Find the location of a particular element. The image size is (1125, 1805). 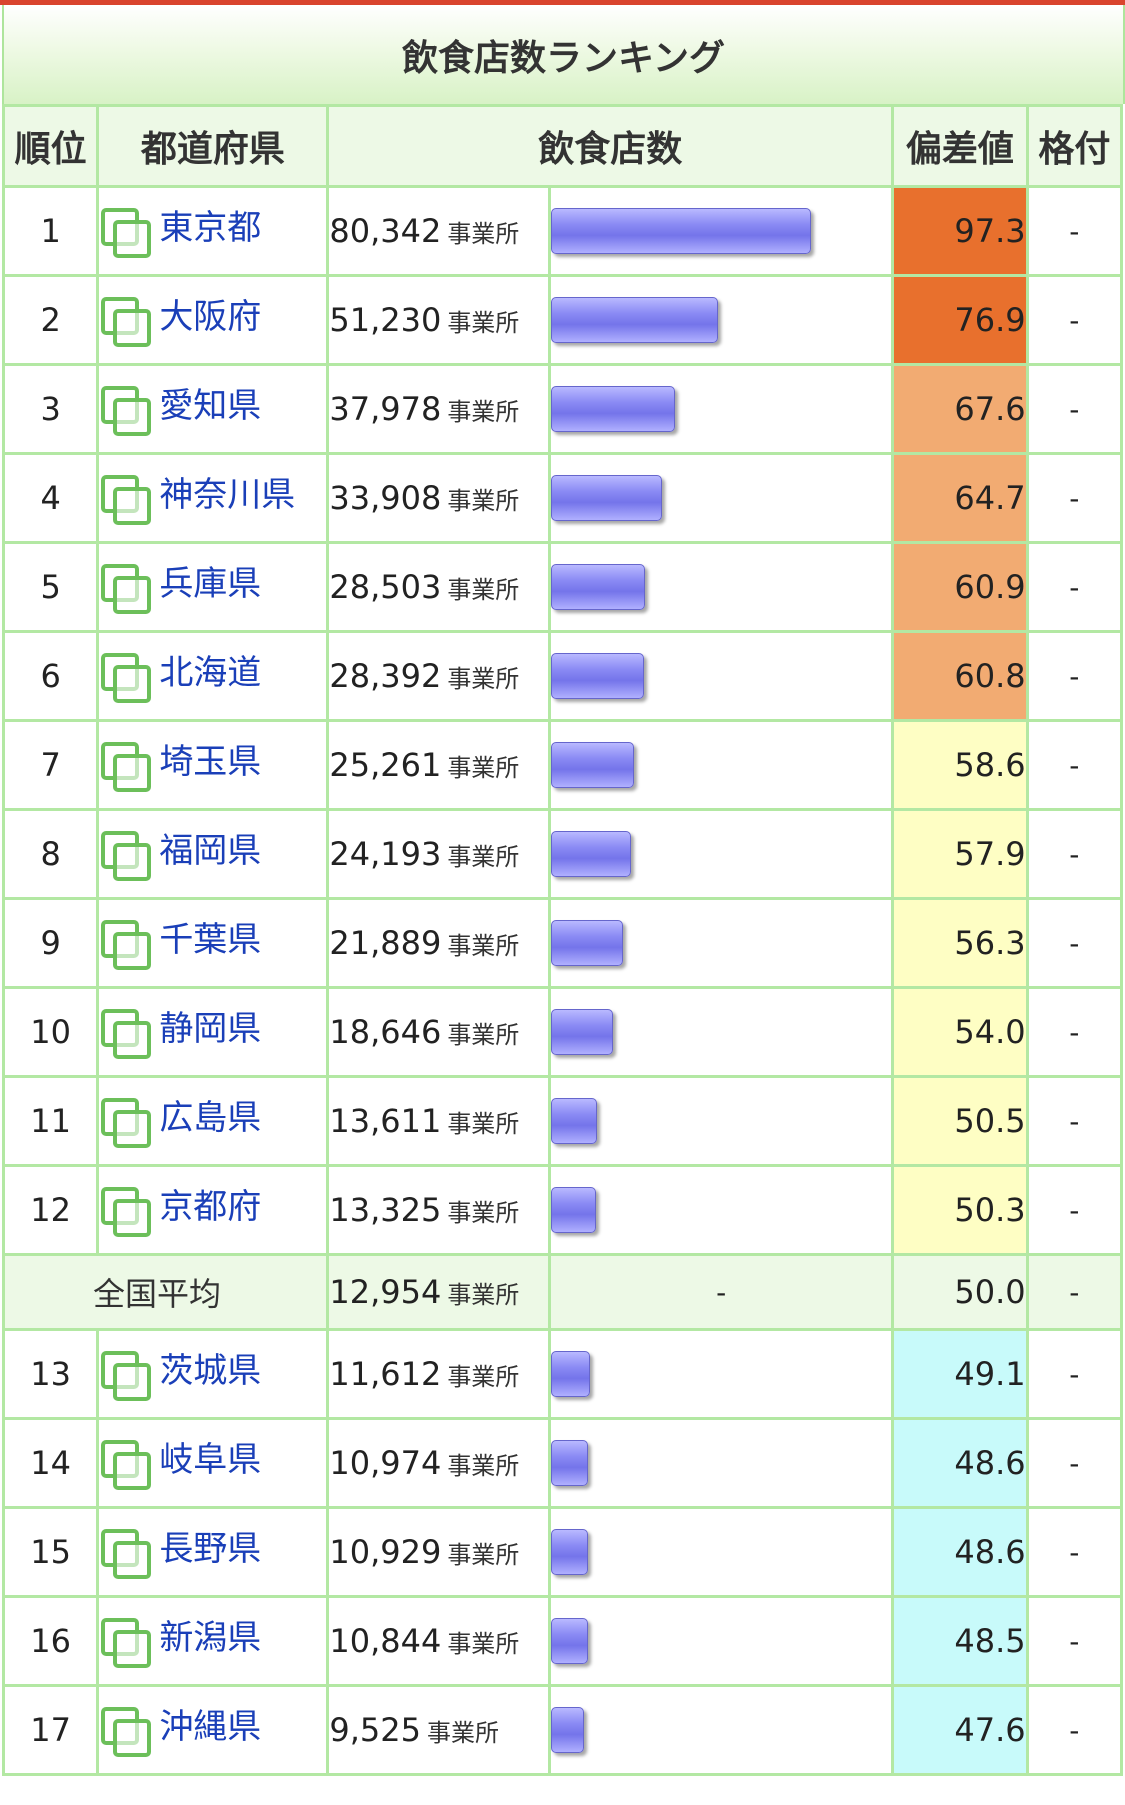

table-header-row: 順位 都道府県 飲食店数 偏差値 格付 is located at coordinates (562, 146).